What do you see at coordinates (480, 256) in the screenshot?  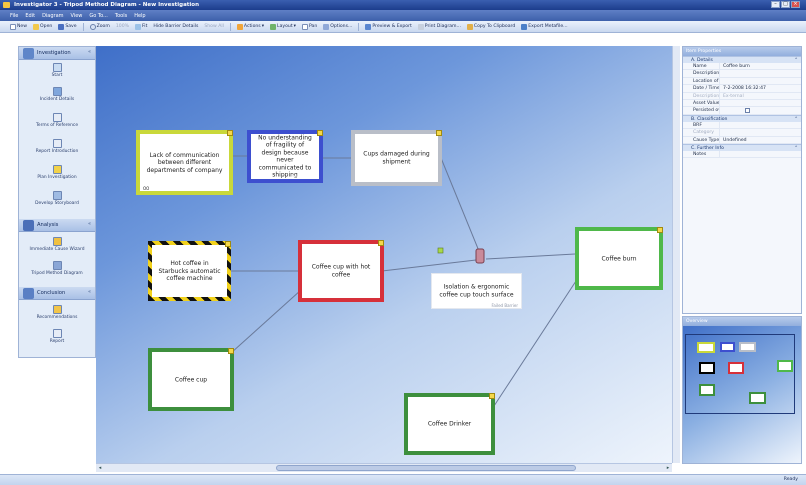 I see `barrier-marker-icon` at bounding box center [480, 256].